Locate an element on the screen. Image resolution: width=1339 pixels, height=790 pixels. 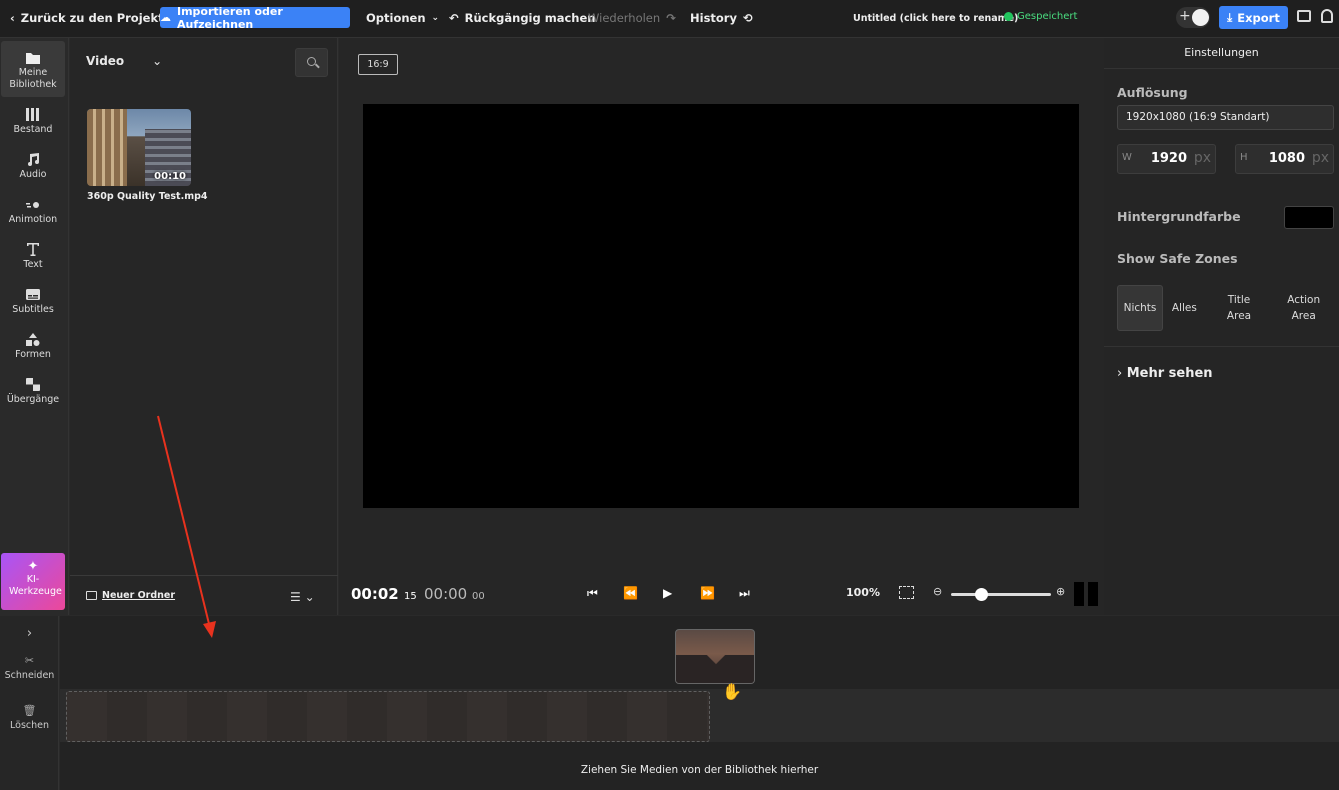
search-button is located at coordinates (311, 62).